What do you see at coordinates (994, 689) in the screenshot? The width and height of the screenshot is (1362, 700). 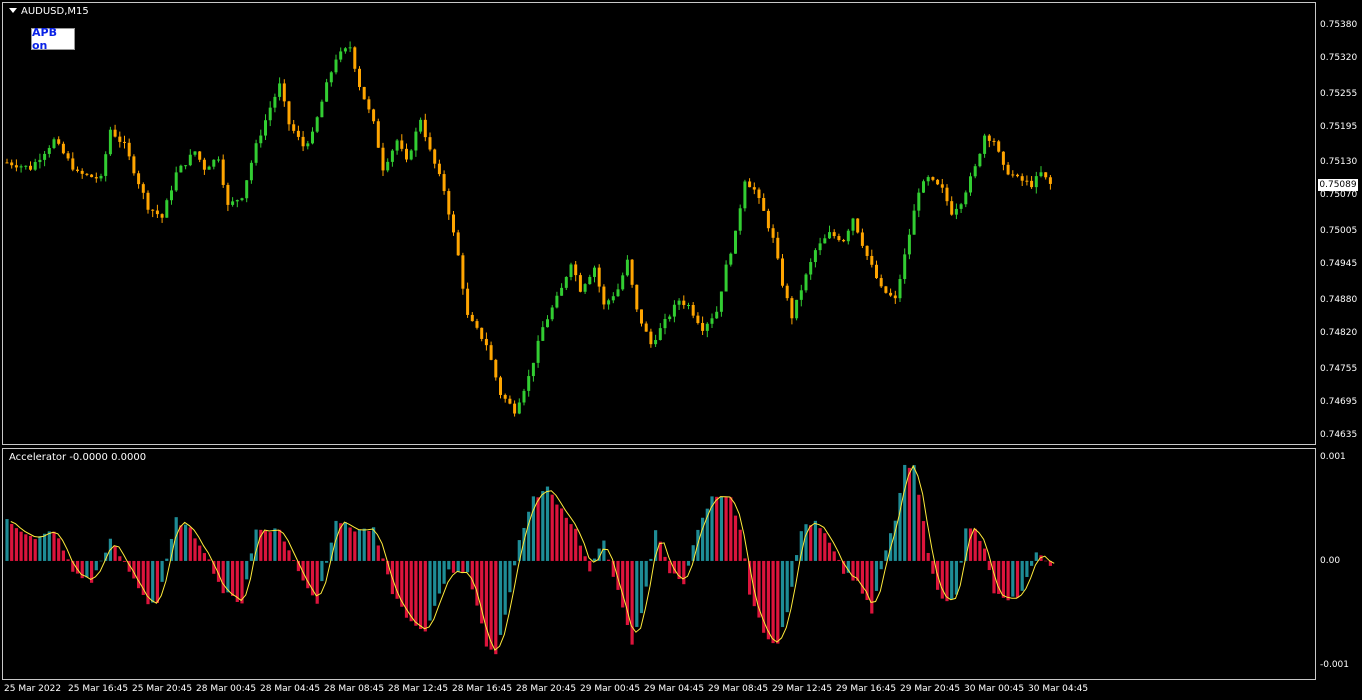 I see `time-axis-label: 30 Mar 00:45` at bounding box center [994, 689].